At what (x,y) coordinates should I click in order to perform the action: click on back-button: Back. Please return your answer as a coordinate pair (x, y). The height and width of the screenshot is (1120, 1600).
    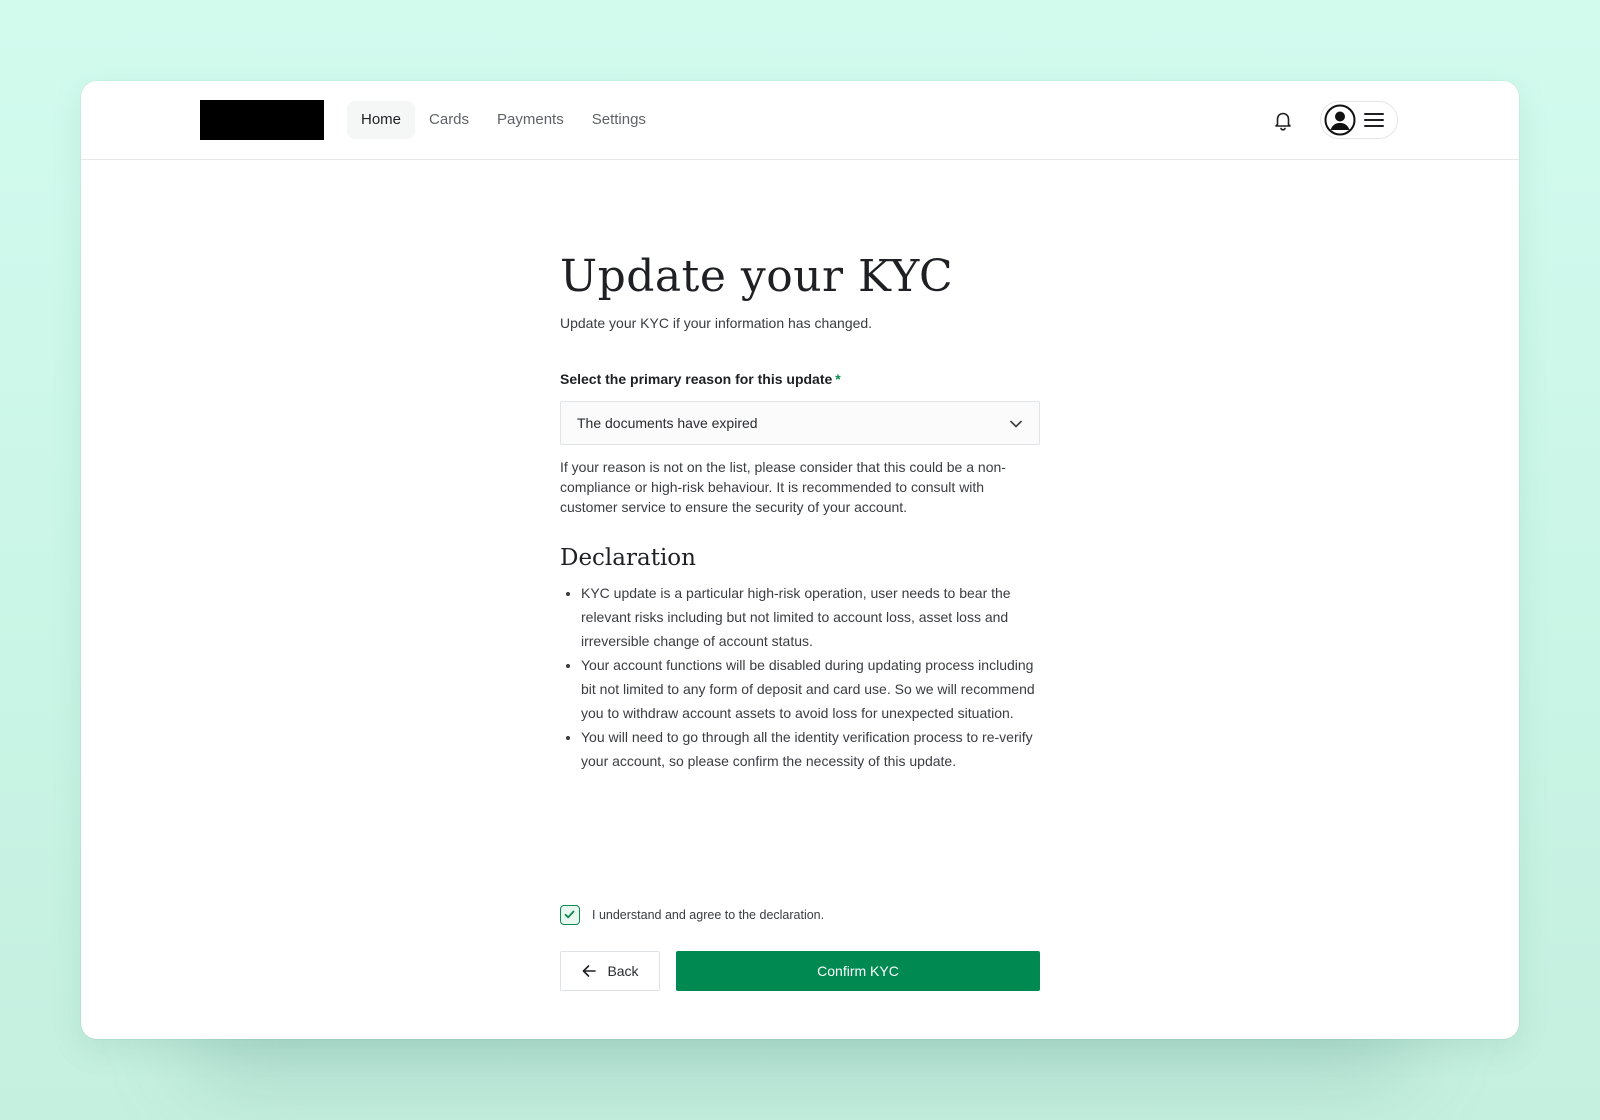
    Looking at the image, I should click on (610, 971).